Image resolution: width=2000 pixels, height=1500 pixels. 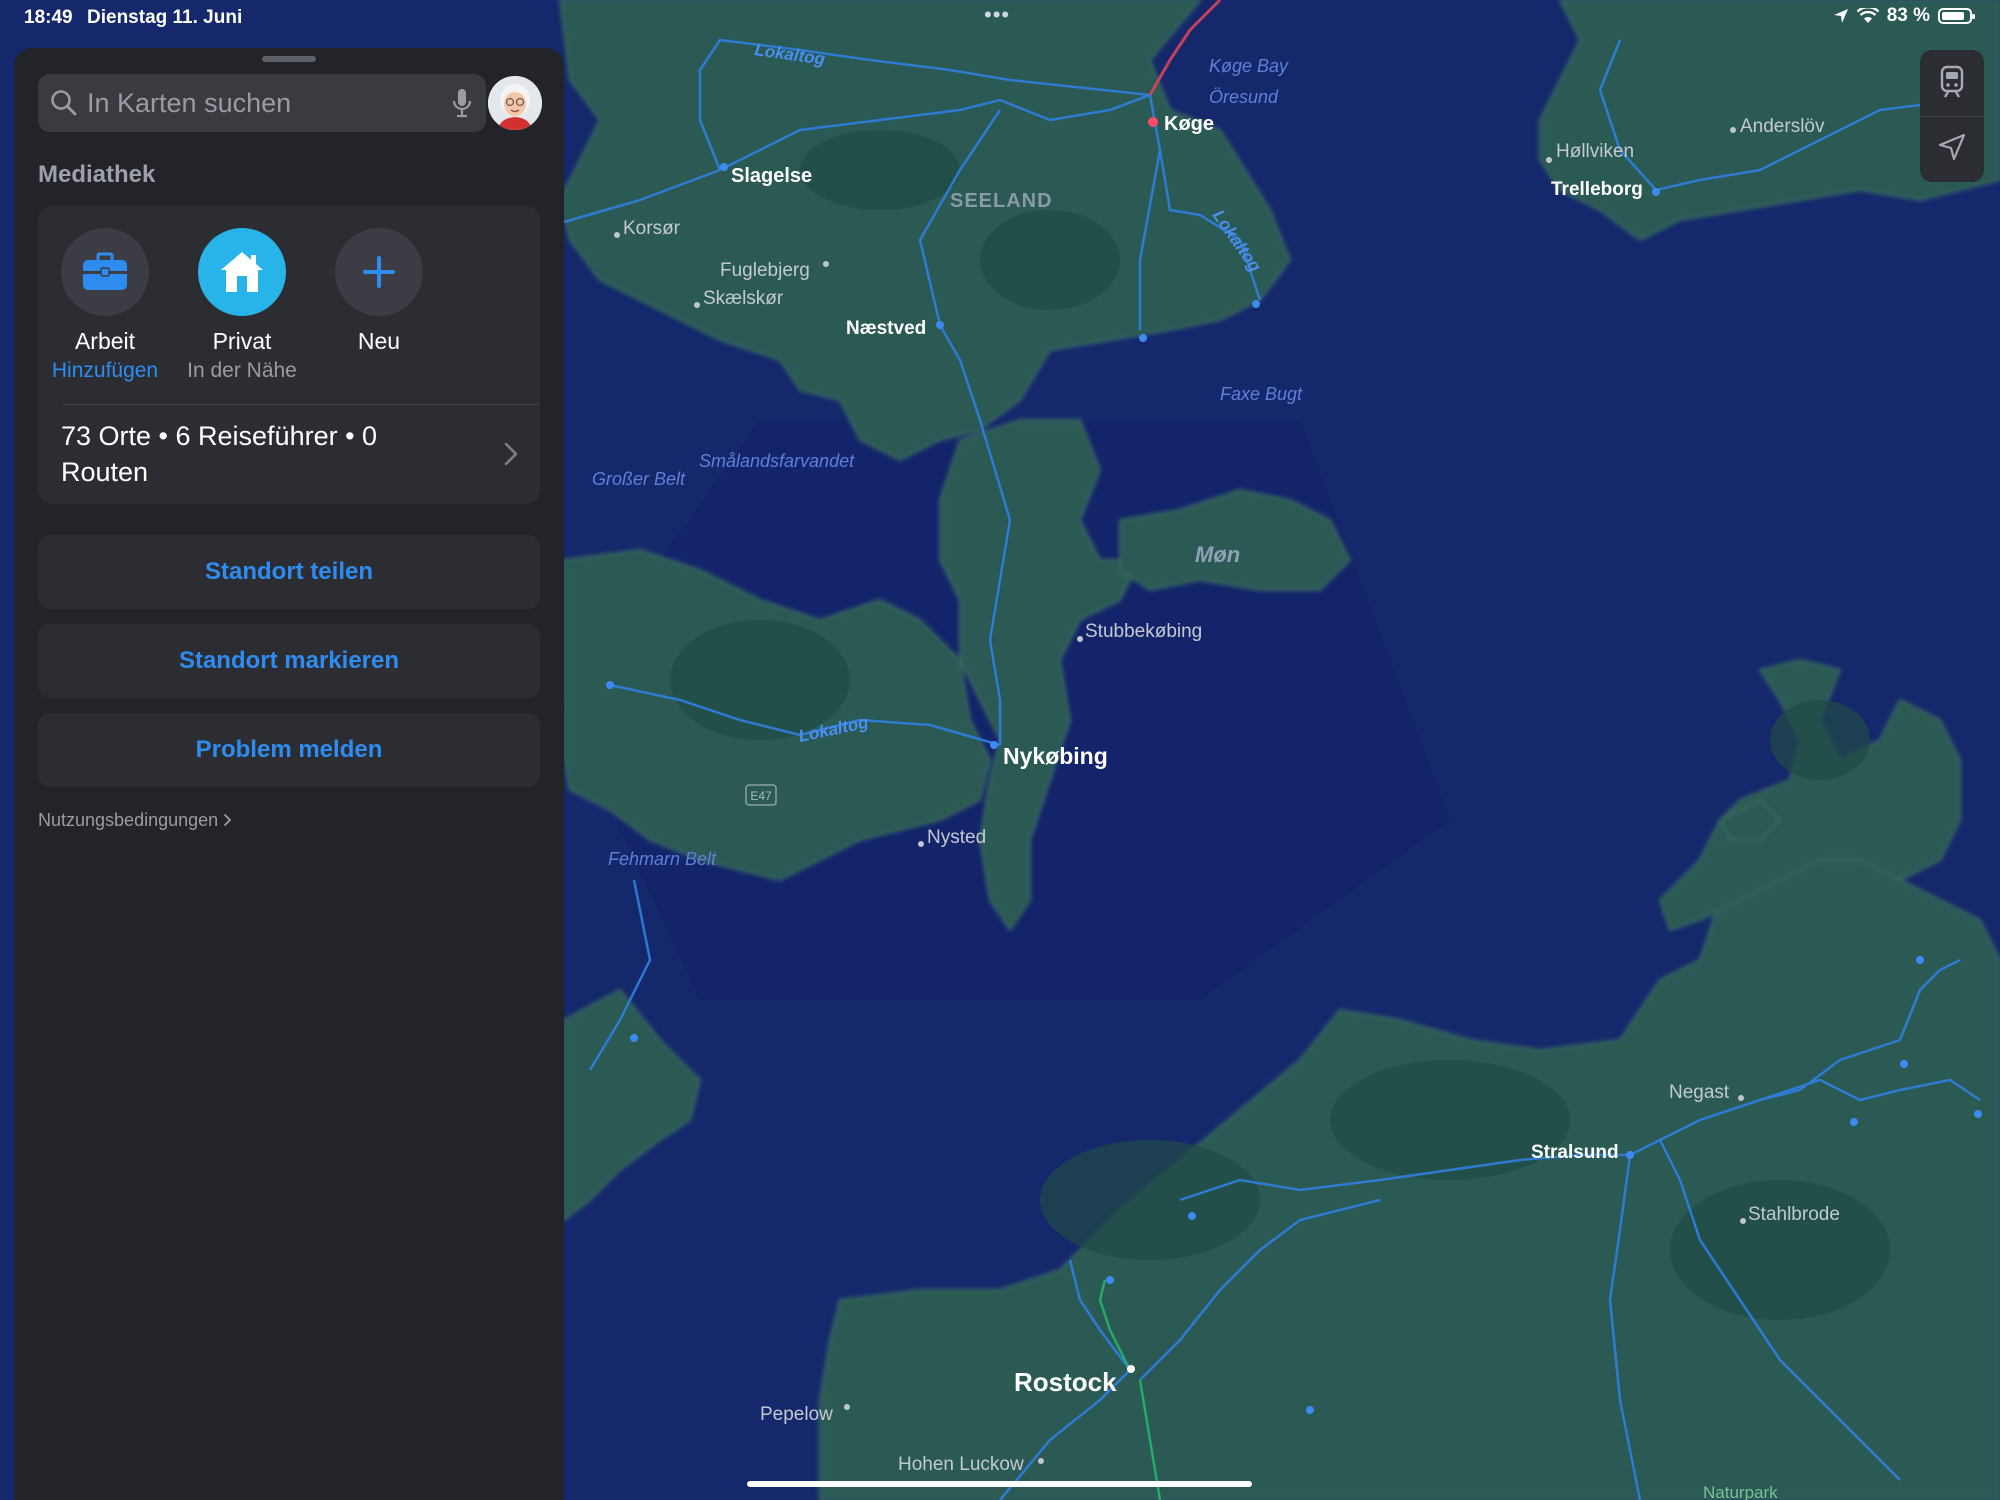 I want to click on favorite-new-circle, so click(x=379, y=272).